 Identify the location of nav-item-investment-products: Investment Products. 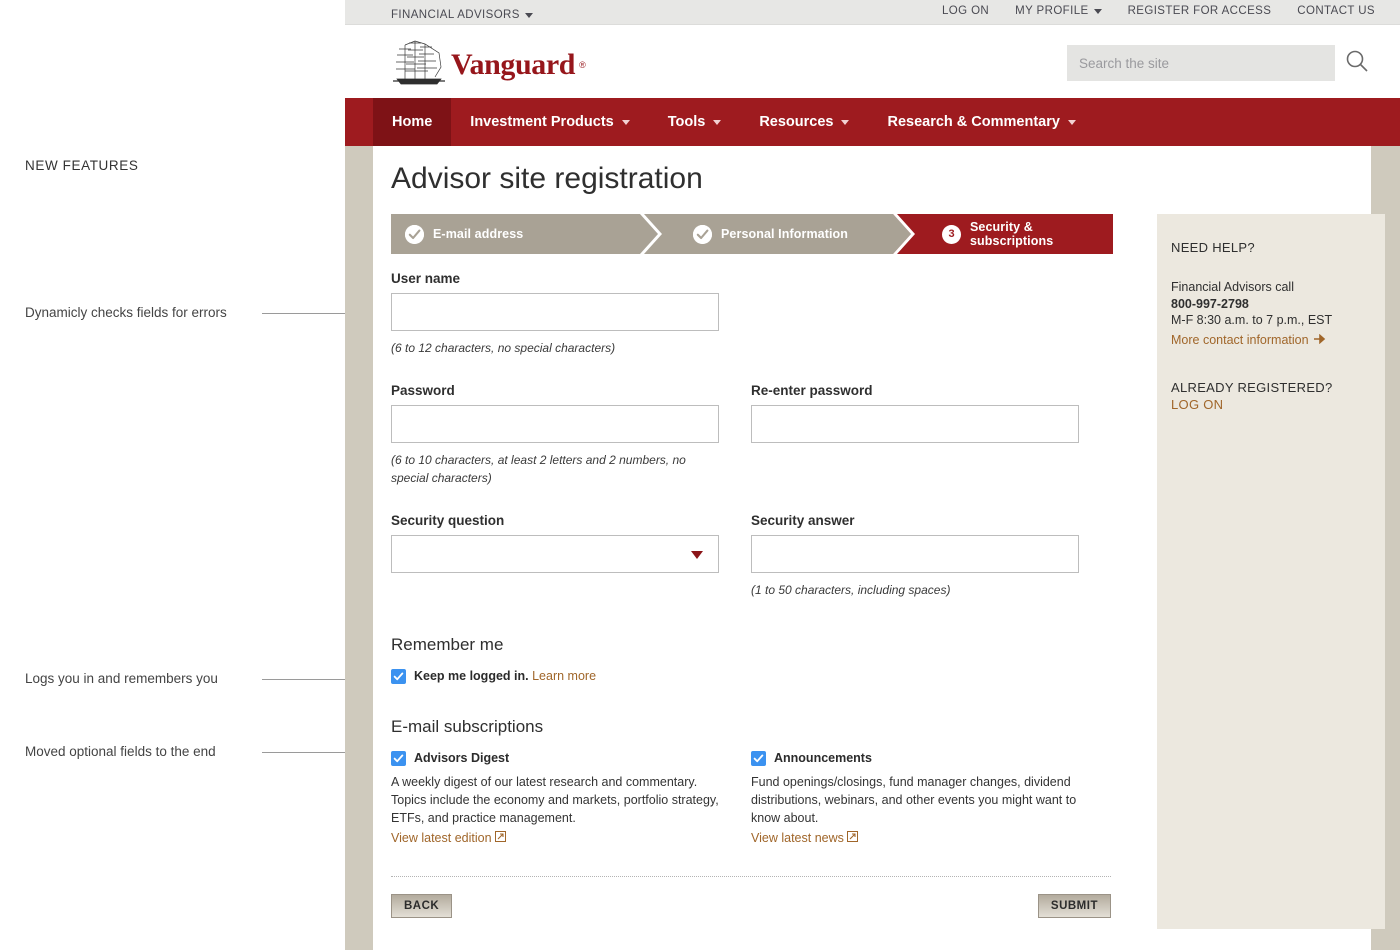
(549, 122).